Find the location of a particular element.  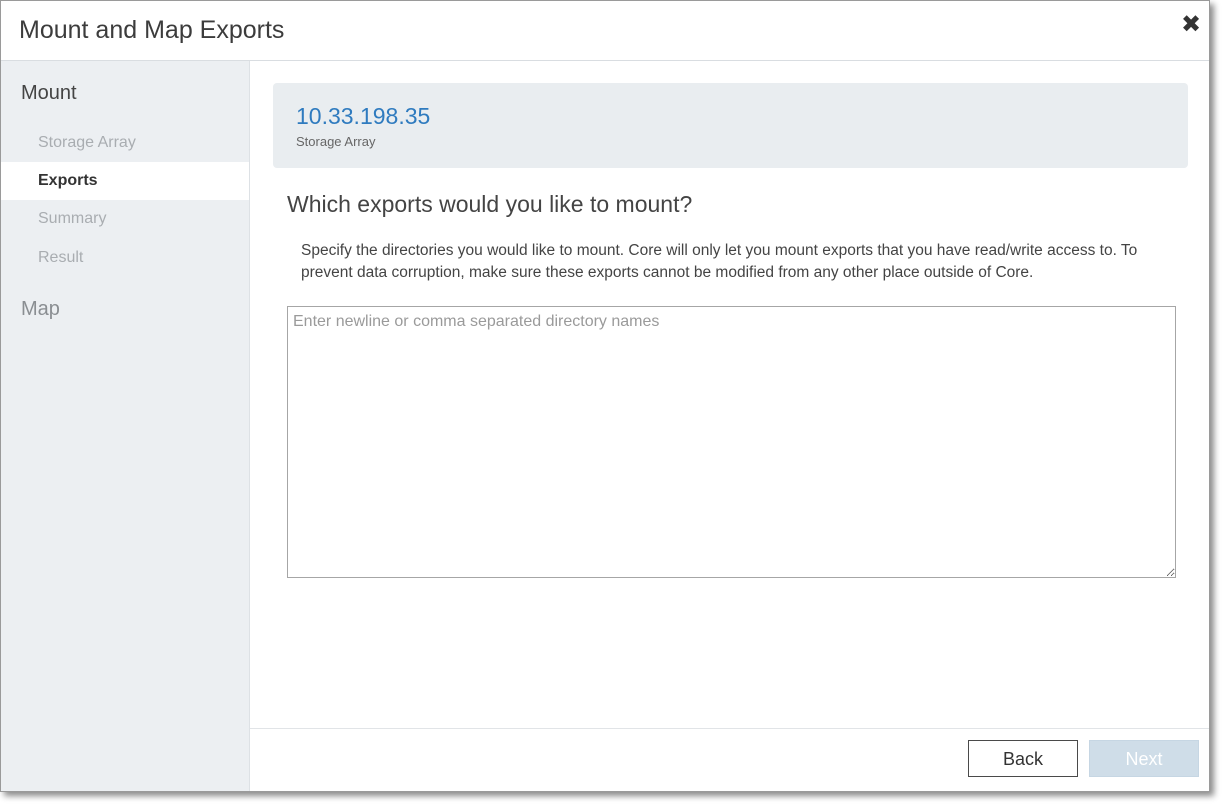

storage-array-info: 10.33.198.35 Storage Array is located at coordinates (730, 125).